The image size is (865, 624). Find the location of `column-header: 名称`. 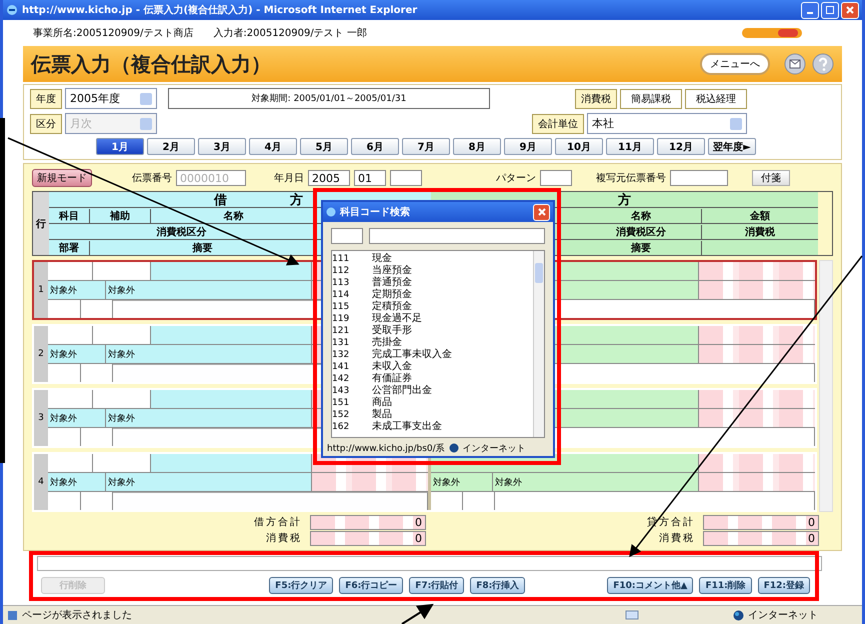

column-header: 名称 is located at coordinates (233, 216).